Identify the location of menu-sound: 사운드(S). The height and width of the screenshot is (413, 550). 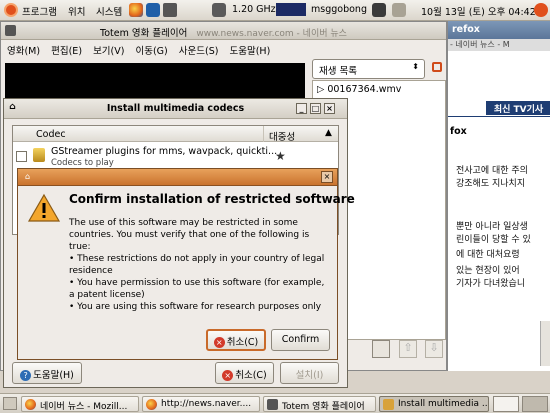
(199, 51).